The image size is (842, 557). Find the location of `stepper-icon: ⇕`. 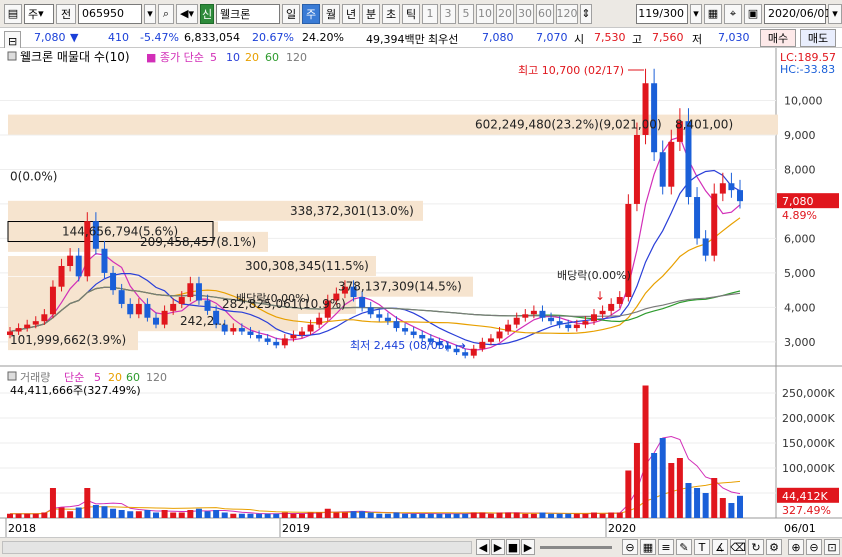

stepper-icon: ⇕ is located at coordinates (586, 13).